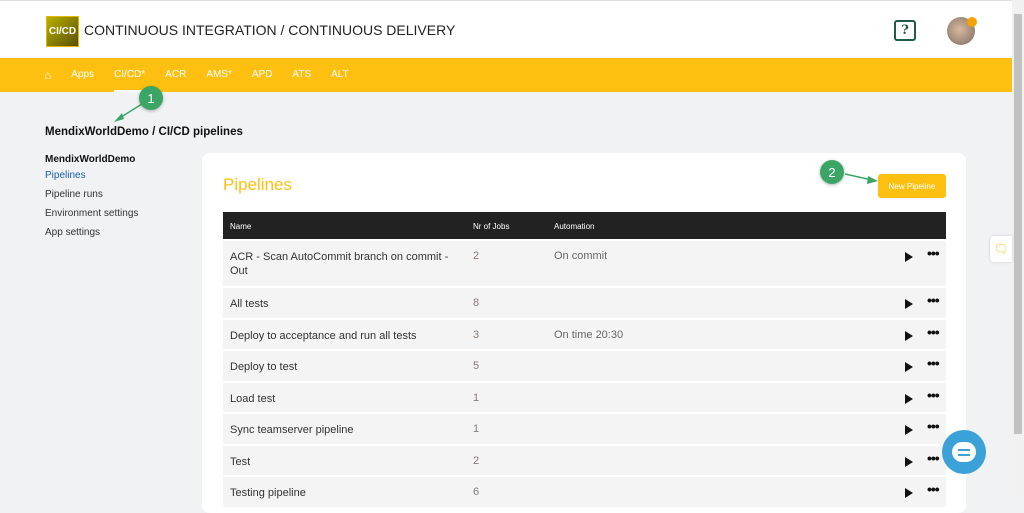 The width and height of the screenshot is (1024, 513). What do you see at coordinates (832, 172) in the screenshot?
I see `annotation-badge-2: 2` at bounding box center [832, 172].